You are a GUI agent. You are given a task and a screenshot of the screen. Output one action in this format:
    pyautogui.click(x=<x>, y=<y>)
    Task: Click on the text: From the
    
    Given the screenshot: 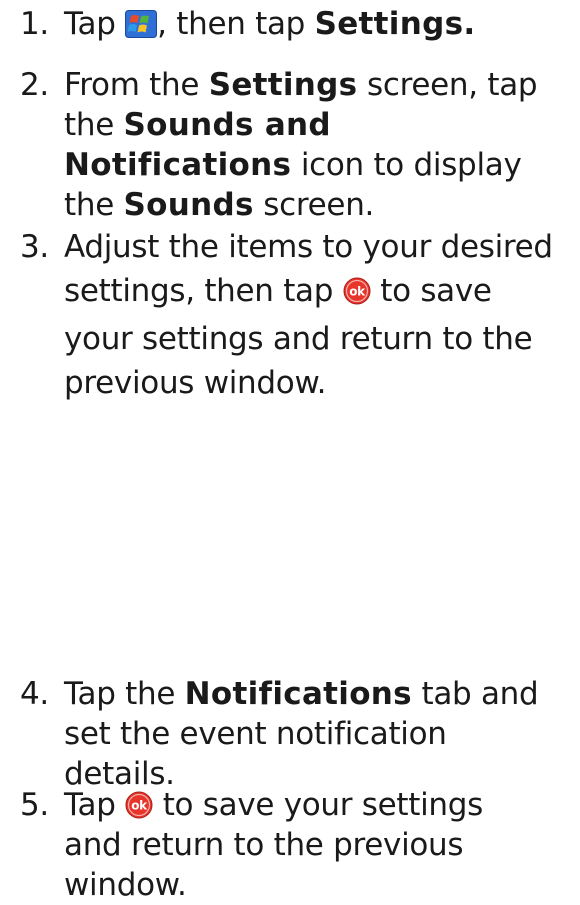 What is the action you would take?
    pyautogui.click(x=136, y=85)
    